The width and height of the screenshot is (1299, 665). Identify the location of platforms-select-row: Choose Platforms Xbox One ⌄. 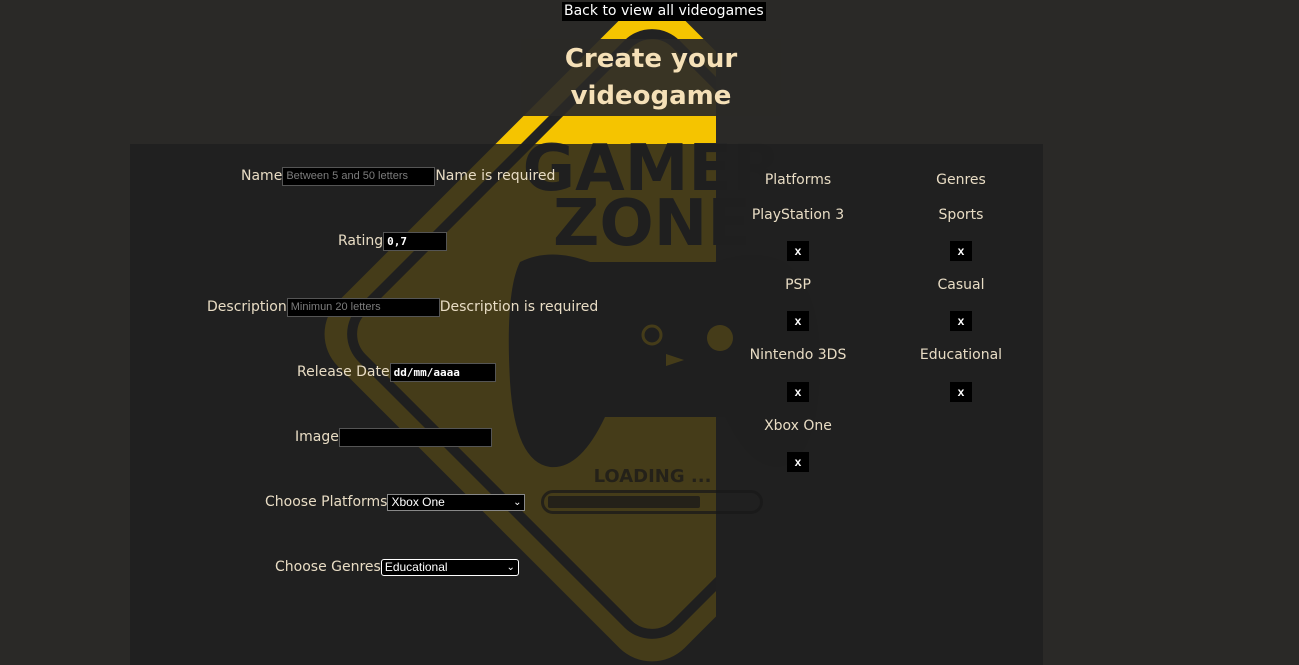
(395, 502).